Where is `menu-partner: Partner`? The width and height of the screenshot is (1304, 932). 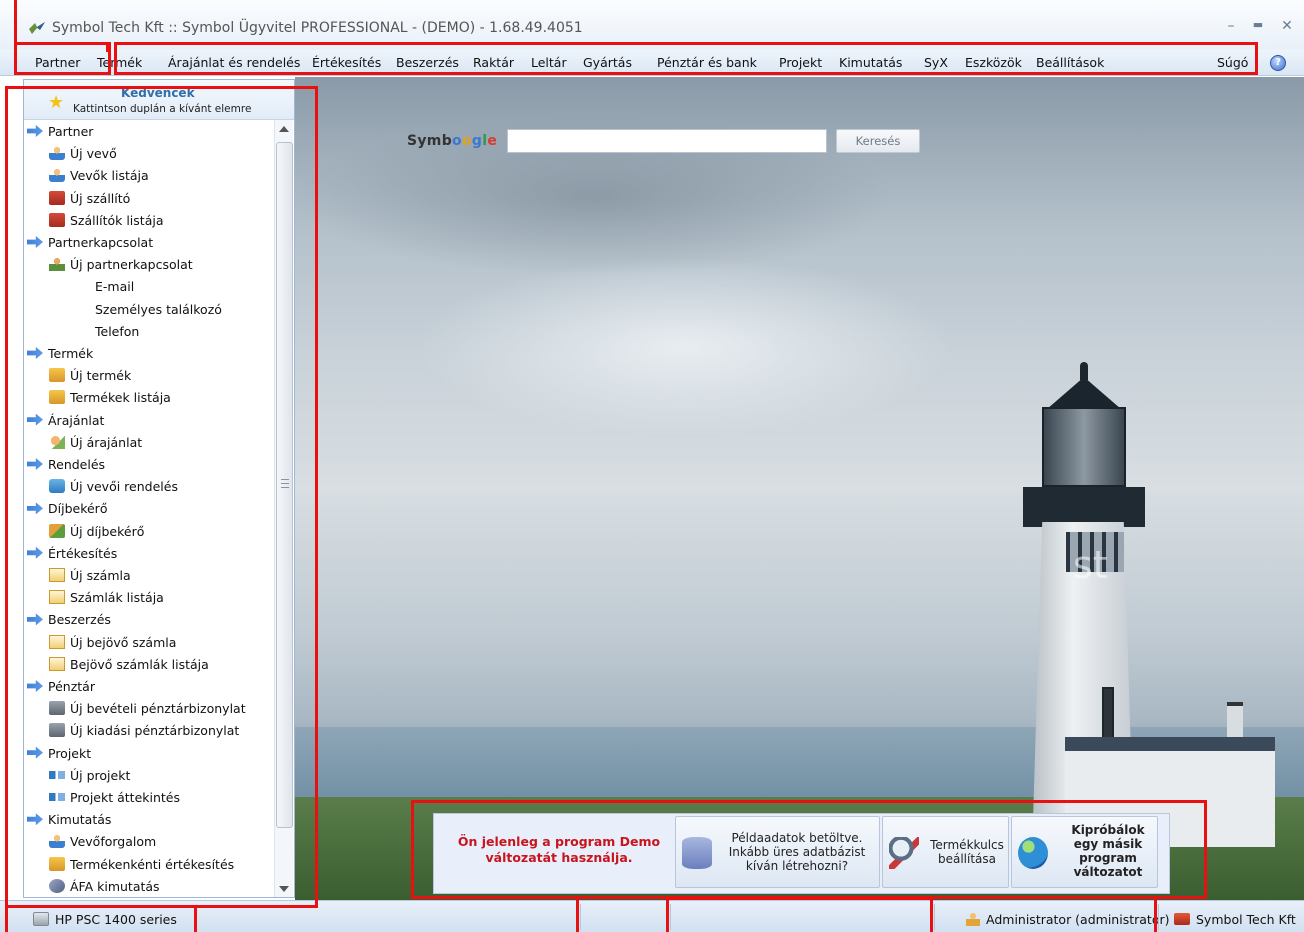
menu-partner: Partner is located at coordinates (57, 62).